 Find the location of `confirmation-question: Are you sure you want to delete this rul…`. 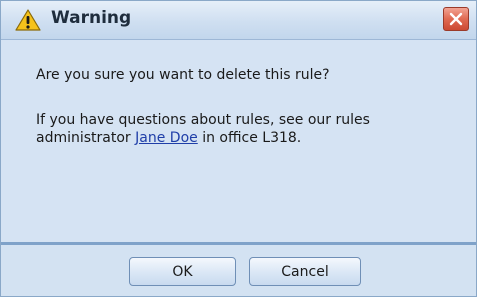

confirmation-question: Are you sure you want to delete this rul… is located at coordinates (183, 75).